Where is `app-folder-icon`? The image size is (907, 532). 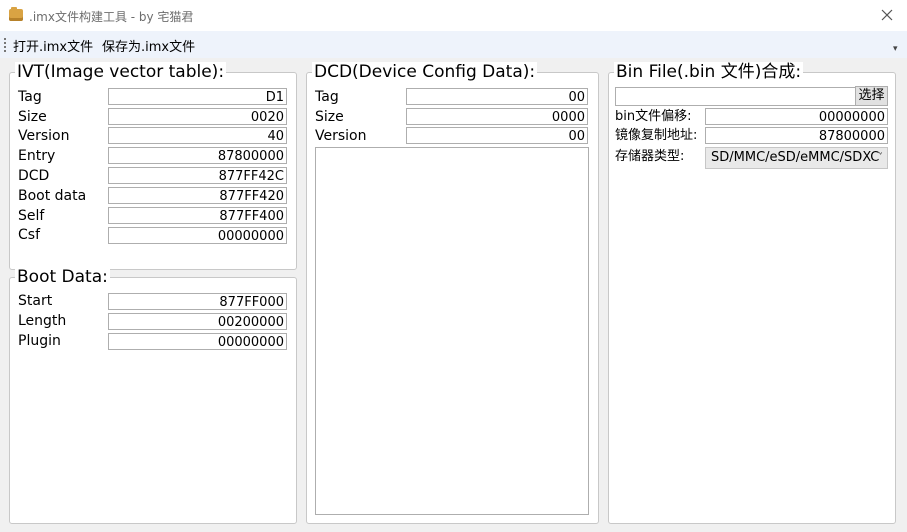
app-folder-icon is located at coordinates (16, 14).